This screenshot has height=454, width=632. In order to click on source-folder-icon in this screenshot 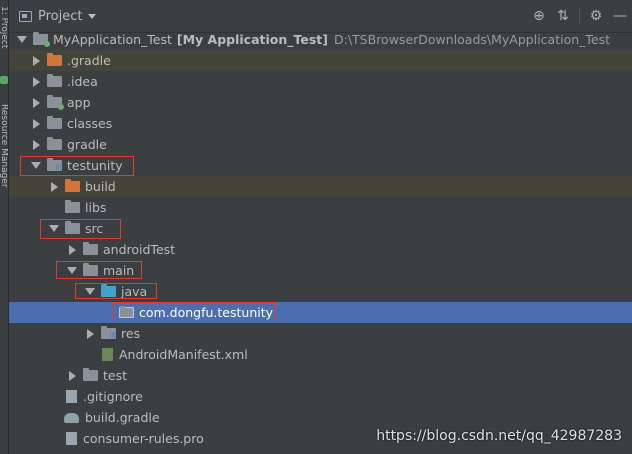, I will do `click(108, 290)`.